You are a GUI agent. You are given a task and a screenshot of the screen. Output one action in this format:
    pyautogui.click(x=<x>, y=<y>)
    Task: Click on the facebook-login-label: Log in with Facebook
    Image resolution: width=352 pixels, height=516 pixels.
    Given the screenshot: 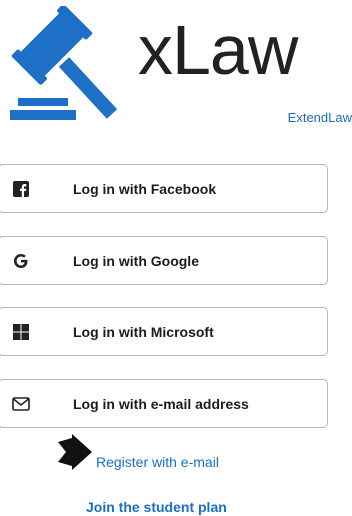 What is the action you would take?
    pyautogui.click(x=145, y=188)
    